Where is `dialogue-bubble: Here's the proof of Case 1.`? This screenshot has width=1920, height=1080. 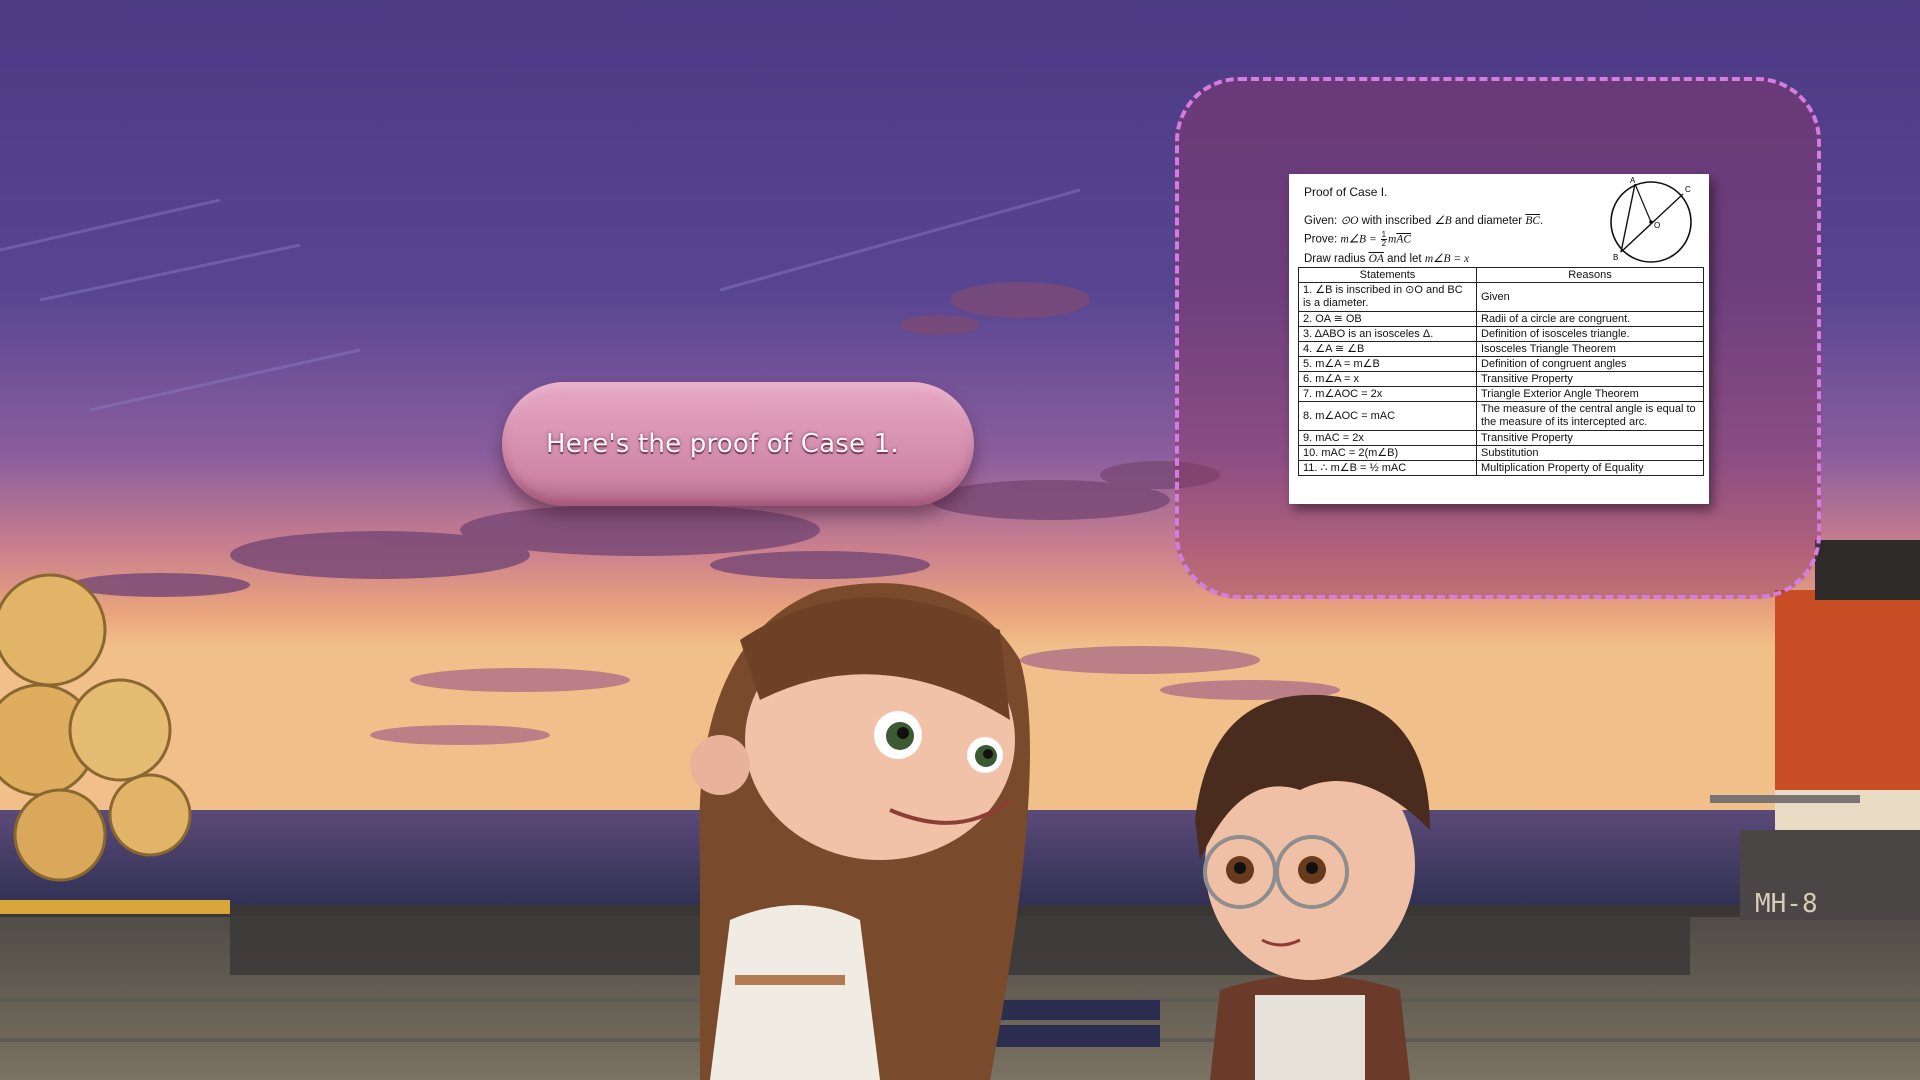
dialogue-bubble: Here's the proof of Case 1. is located at coordinates (738, 444).